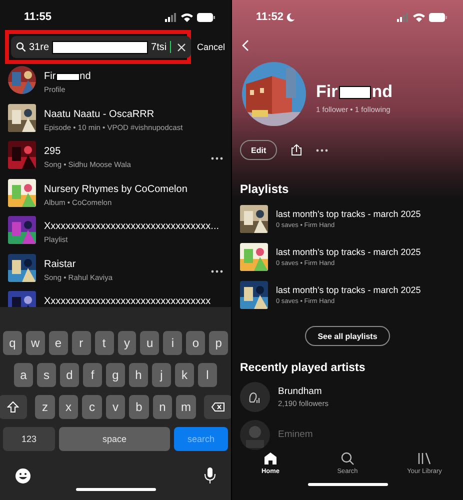 Image resolution: width=463 pixels, height=500 pixels. Describe the element at coordinates (46, 375) in the screenshot. I see `letter-key: s` at that location.